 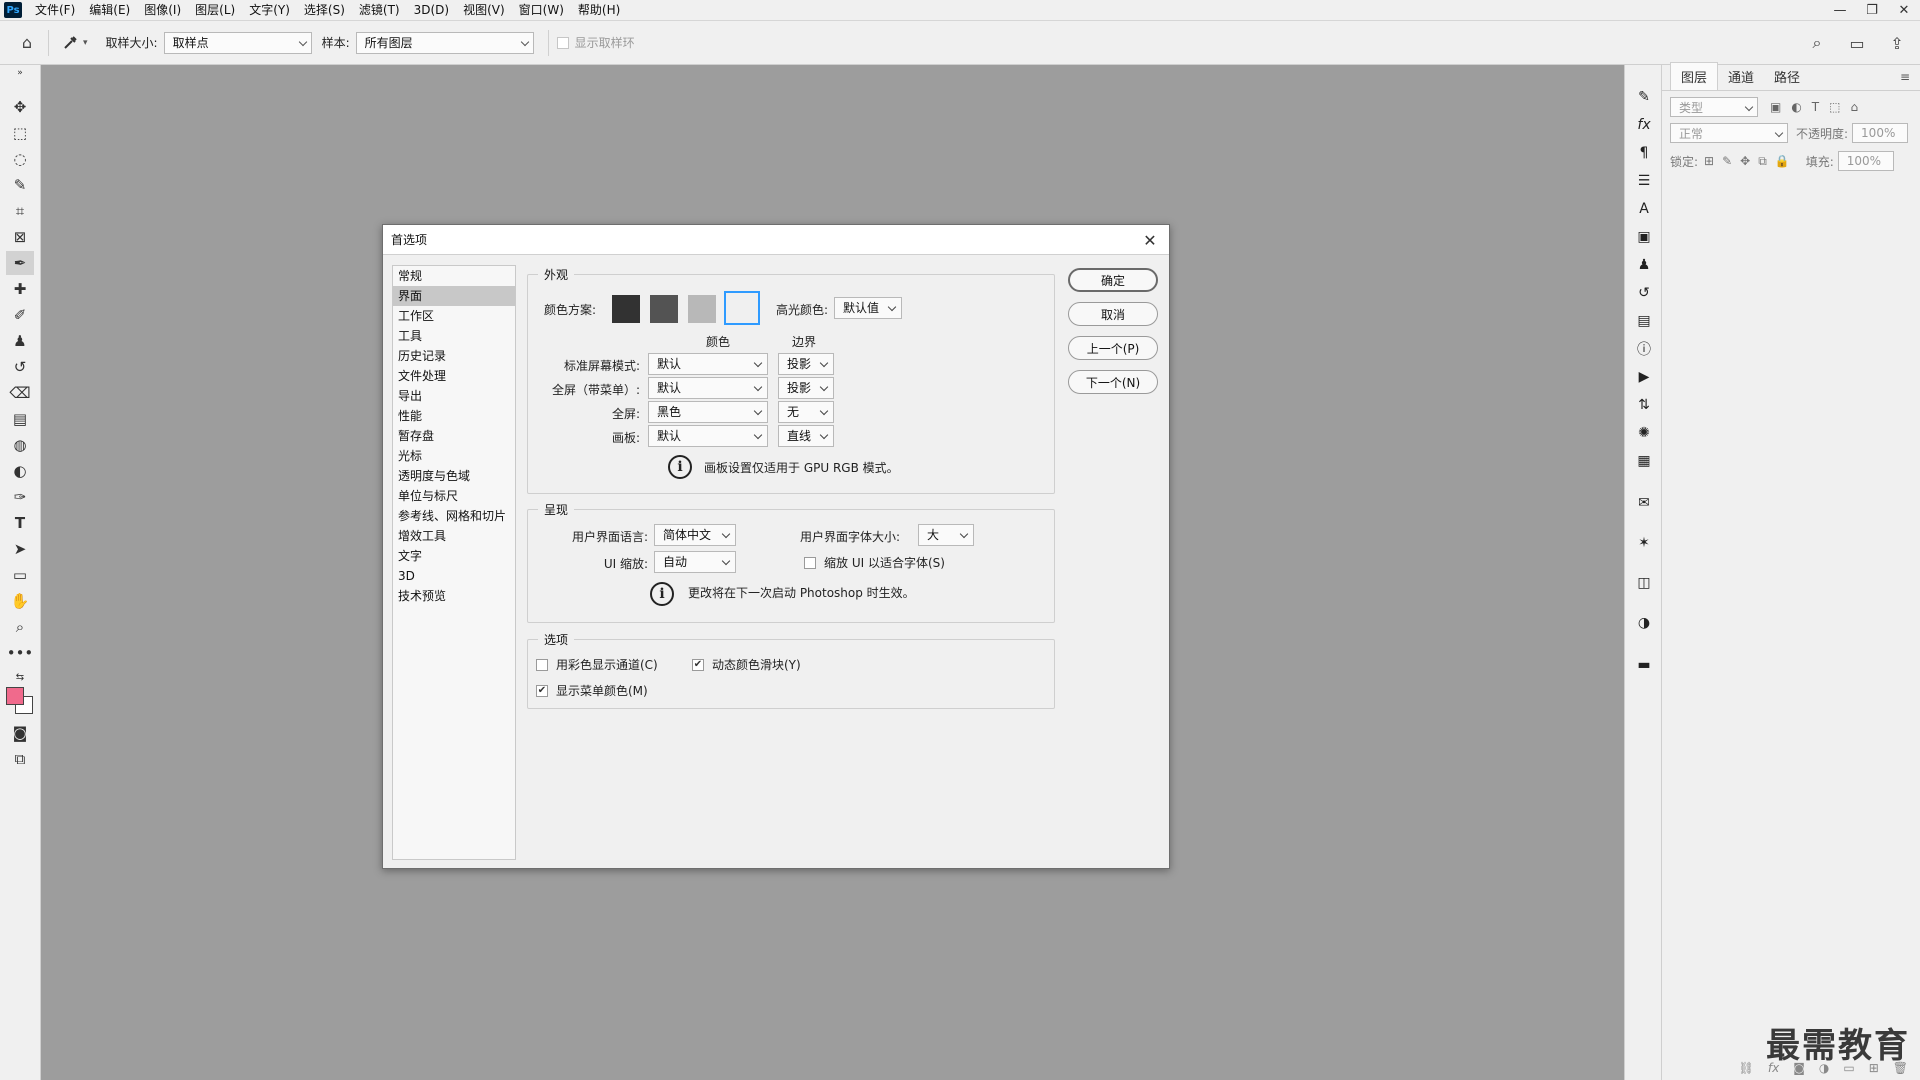 I want to click on history-brush-tool-icon: ↺, so click(x=20, y=367).